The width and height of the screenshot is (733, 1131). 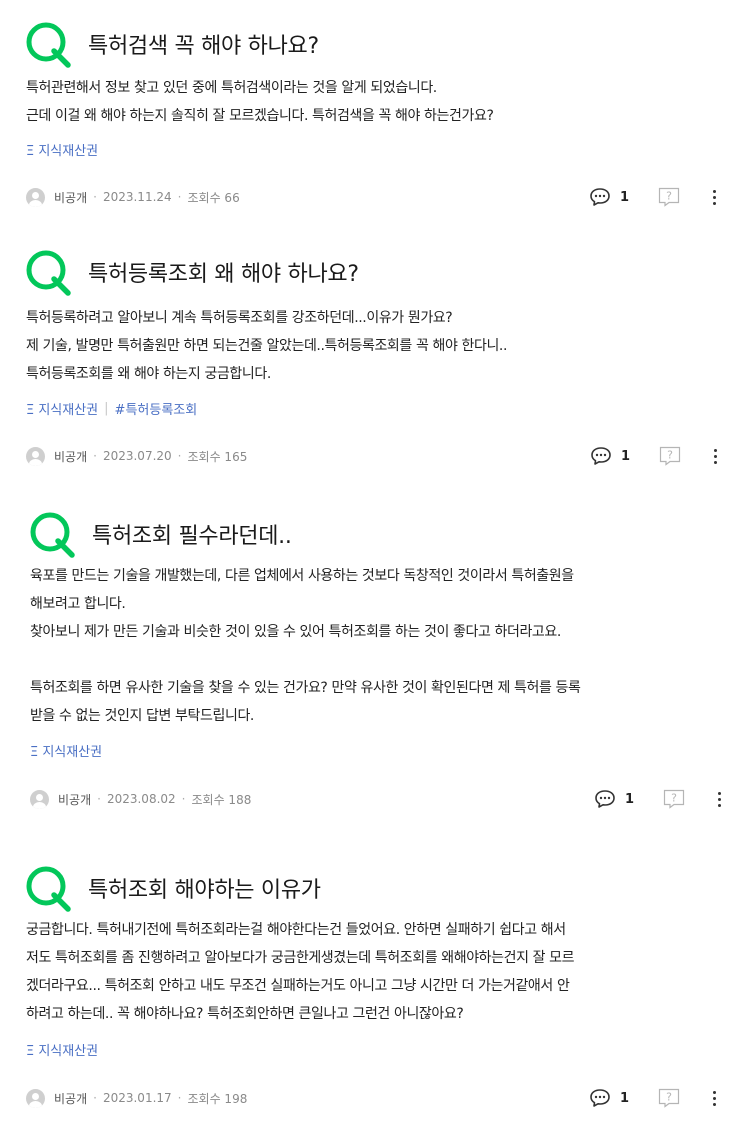 I want to click on post-date: 2023.07.20, so click(x=137, y=456).